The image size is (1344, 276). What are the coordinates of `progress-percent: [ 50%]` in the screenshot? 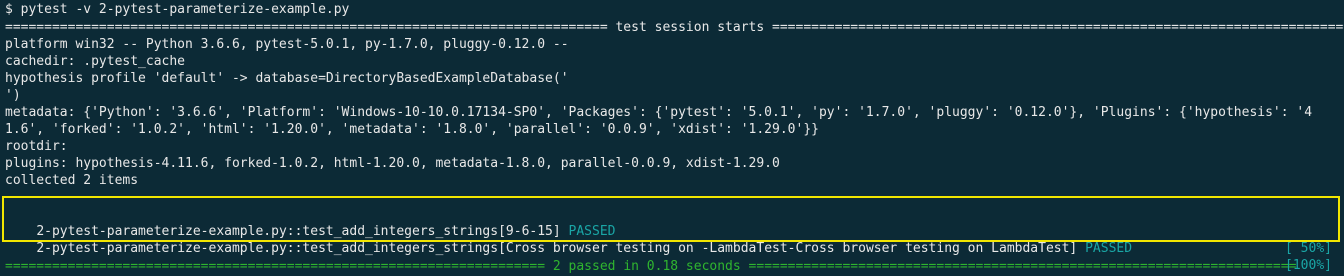 It's located at (1308, 248).